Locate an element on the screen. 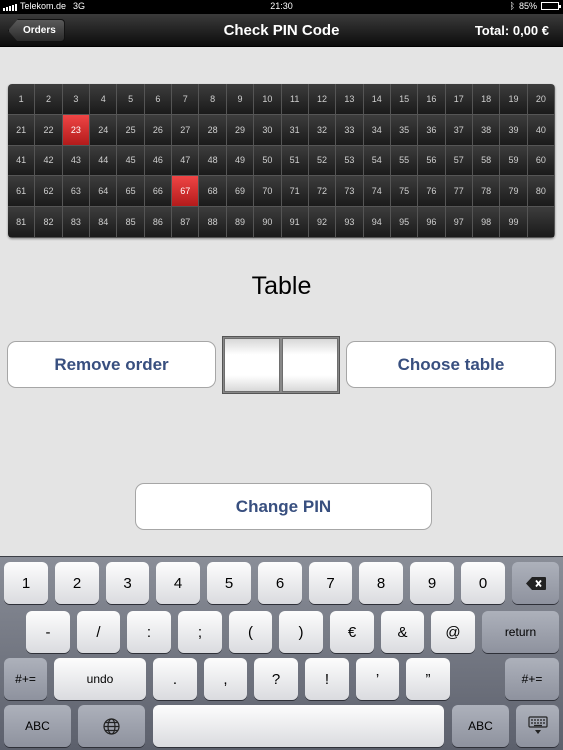 Image resolution: width=563 pixels, height=750 pixels. table-cell: 41 is located at coordinates (22, 161).